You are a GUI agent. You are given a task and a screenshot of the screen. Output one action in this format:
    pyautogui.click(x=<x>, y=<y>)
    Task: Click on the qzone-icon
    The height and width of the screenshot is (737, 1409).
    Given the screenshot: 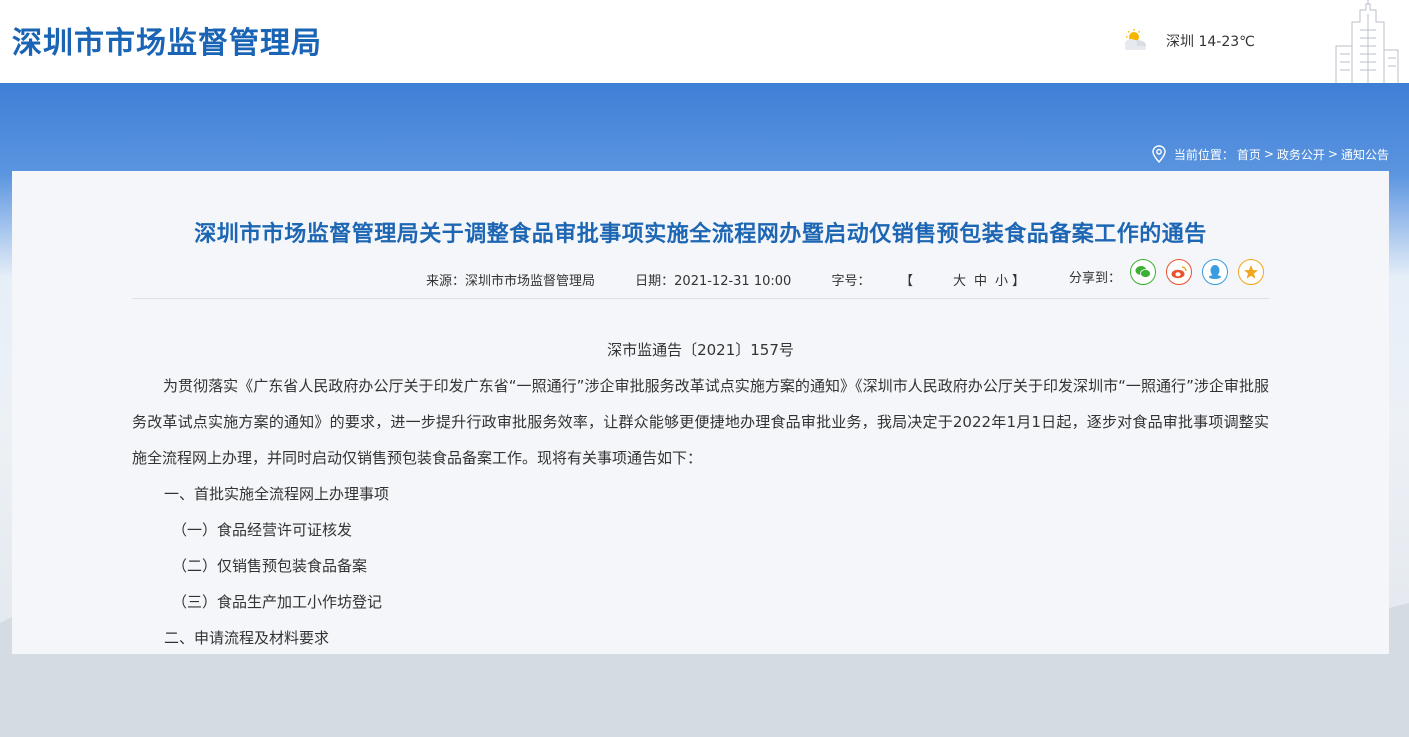 What is the action you would take?
    pyautogui.click(x=1251, y=272)
    